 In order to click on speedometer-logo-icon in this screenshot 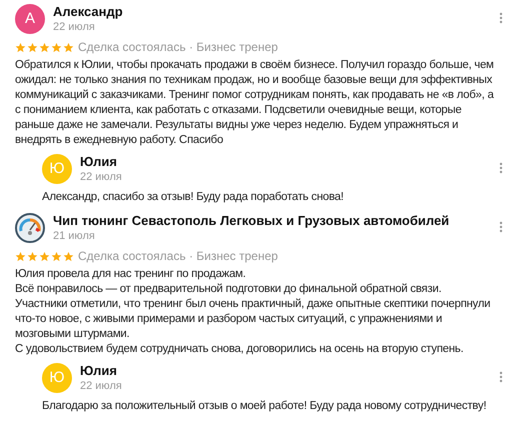, I will do `click(30, 228)`.